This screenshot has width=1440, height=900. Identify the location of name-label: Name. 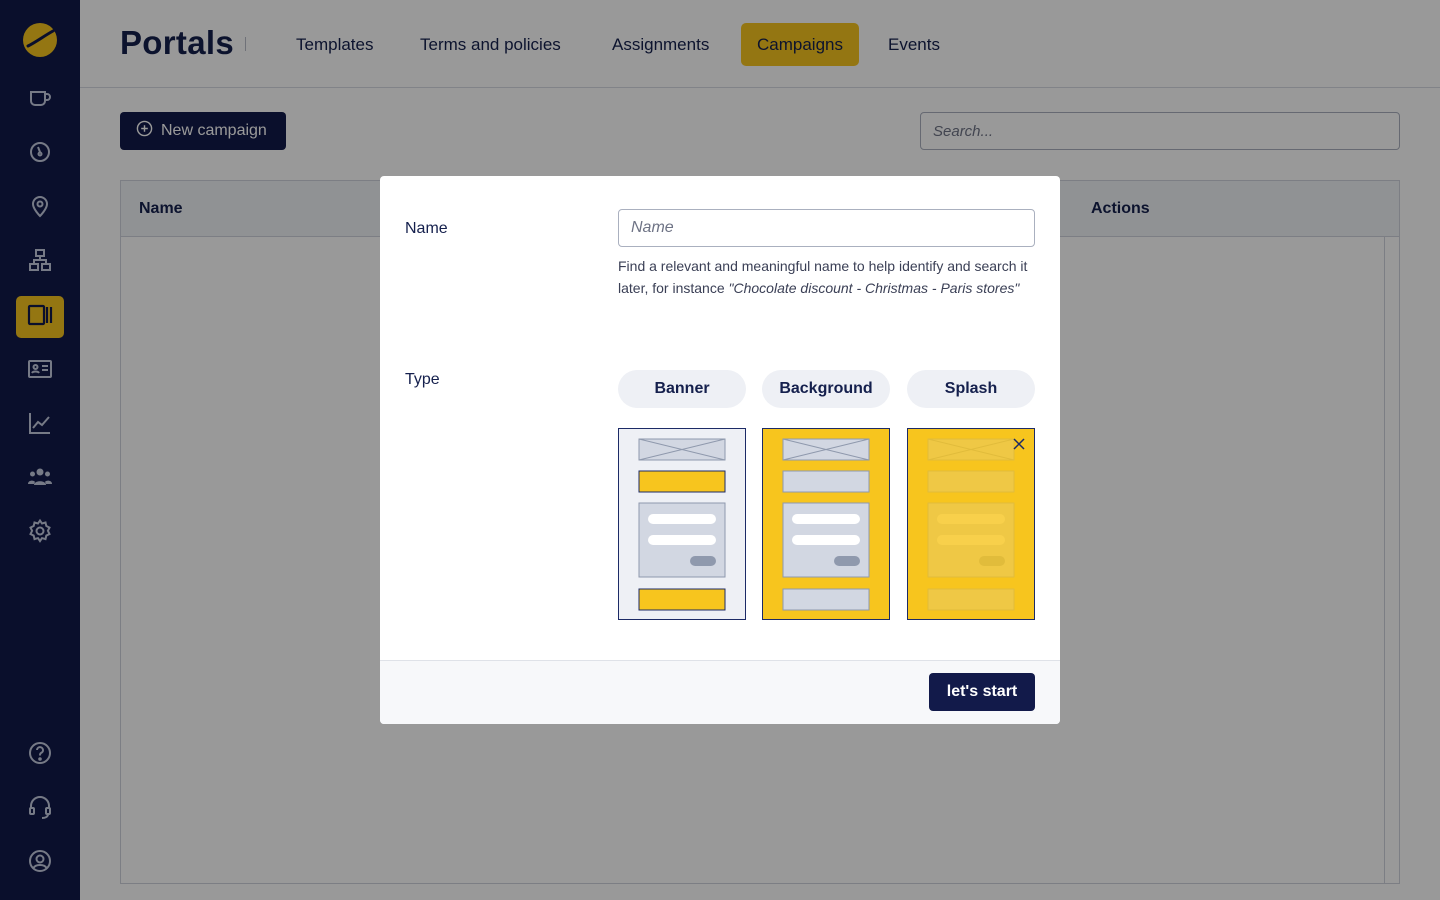
(426, 228).